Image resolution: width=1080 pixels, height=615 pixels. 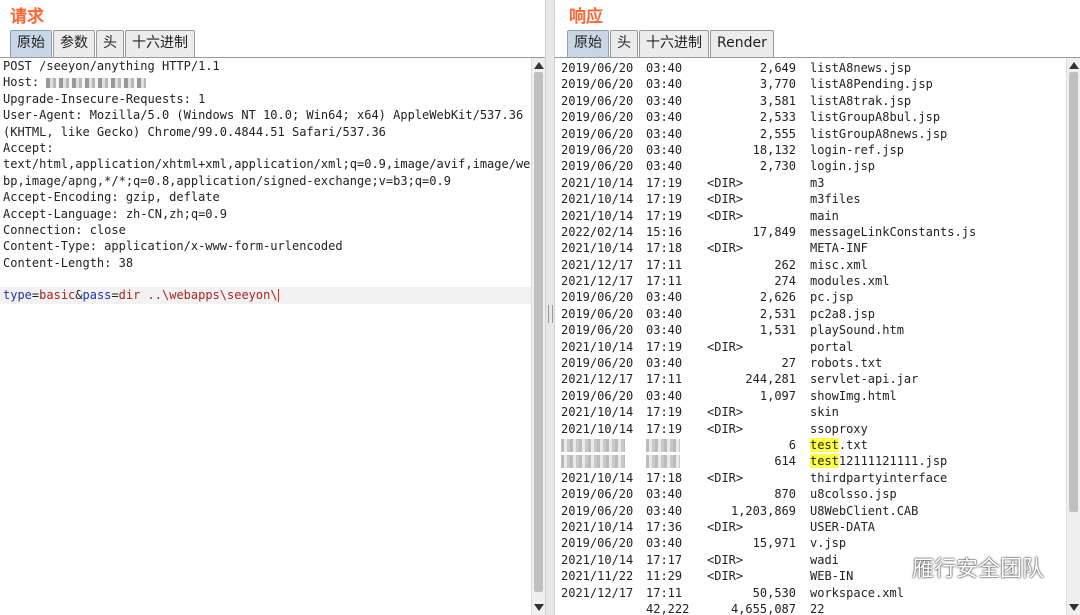 What do you see at coordinates (843, 166) in the screenshot?
I see `row-name: login.jsp` at bounding box center [843, 166].